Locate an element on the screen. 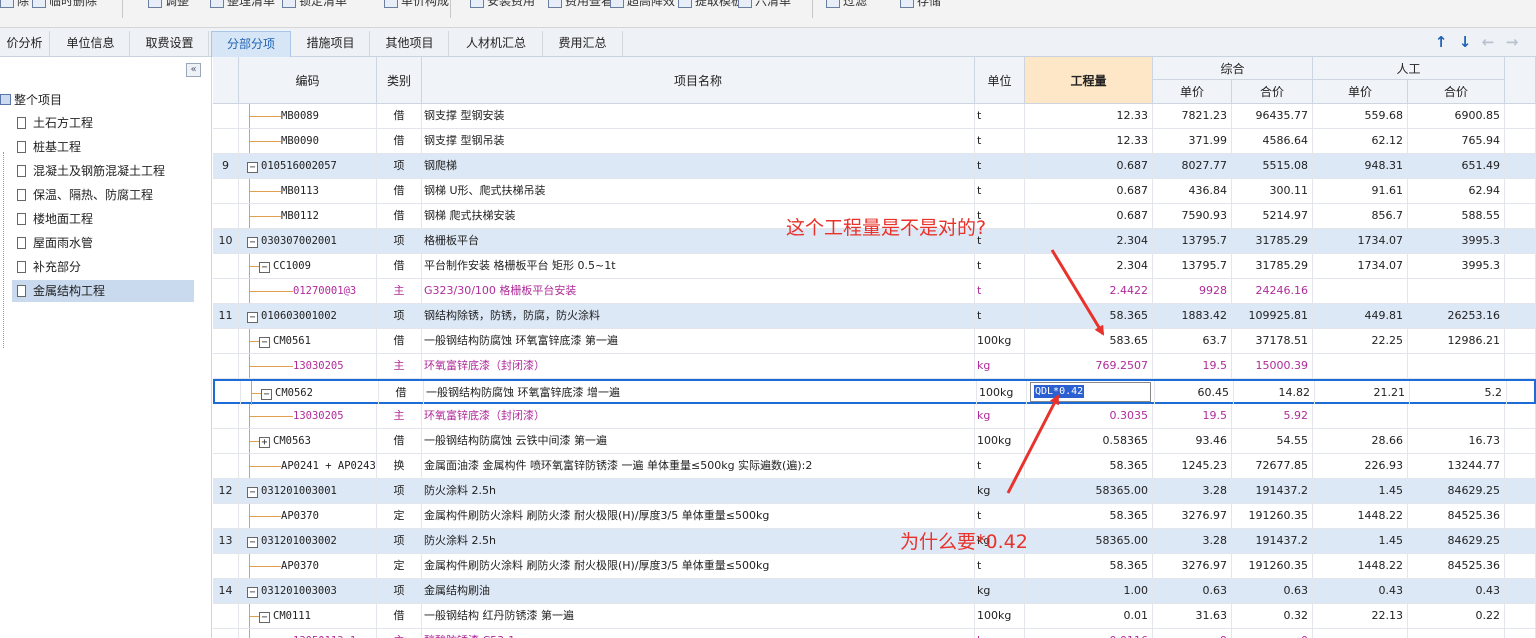 The image size is (1536, 638). cell-lt: 26253.16 is located at coordinates (1456, 316).